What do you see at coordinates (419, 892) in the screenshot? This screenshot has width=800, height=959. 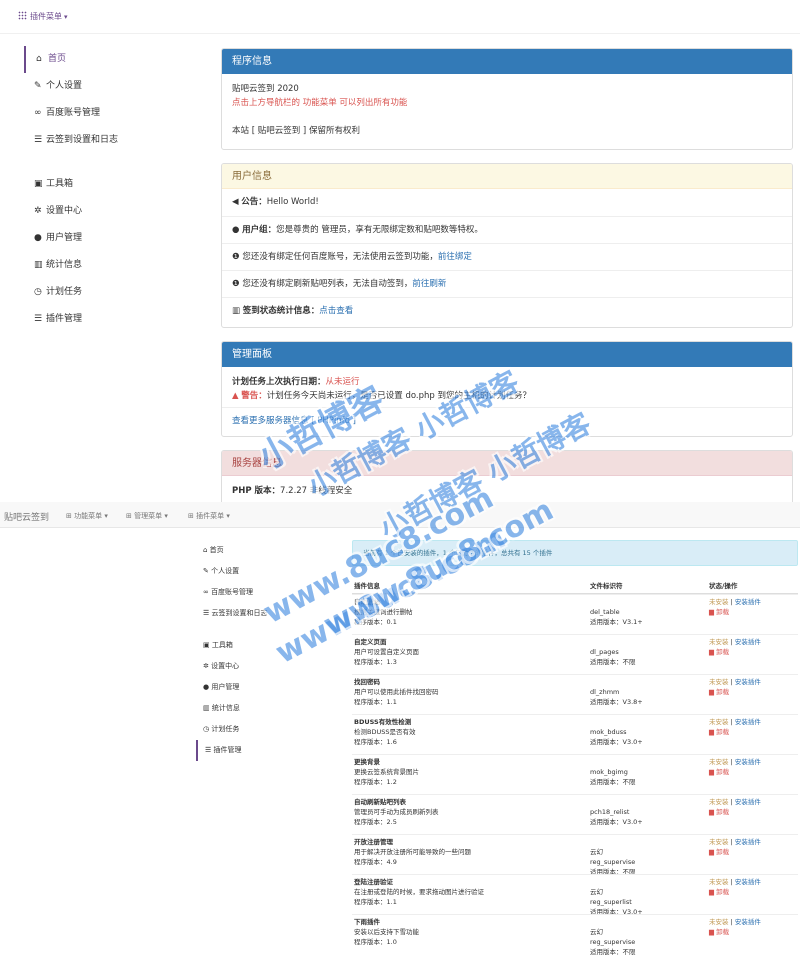 I see `plugin-desc: 在注册或登陆的时候，要求拖动图片进行验证` at bounding box center [419, 892].